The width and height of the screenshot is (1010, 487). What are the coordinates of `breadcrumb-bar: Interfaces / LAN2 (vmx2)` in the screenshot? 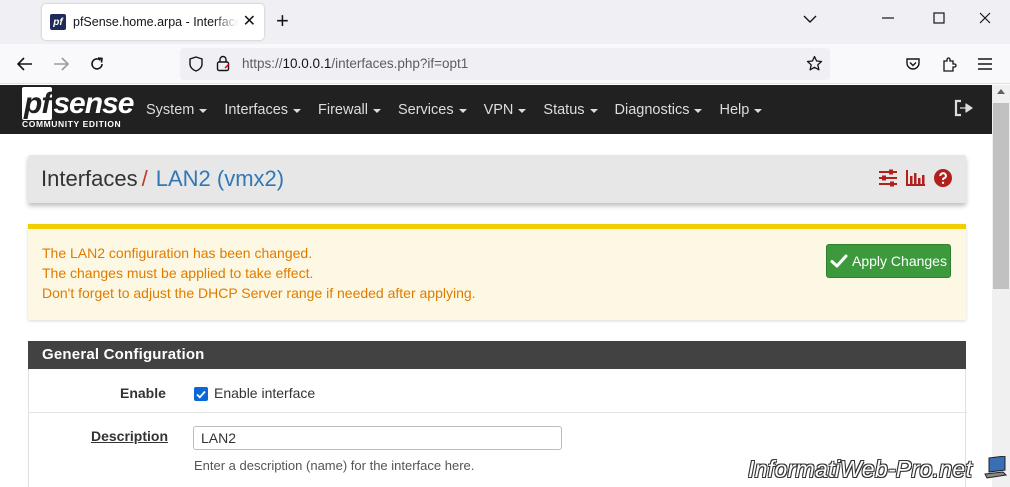 It's located at (497, 179).